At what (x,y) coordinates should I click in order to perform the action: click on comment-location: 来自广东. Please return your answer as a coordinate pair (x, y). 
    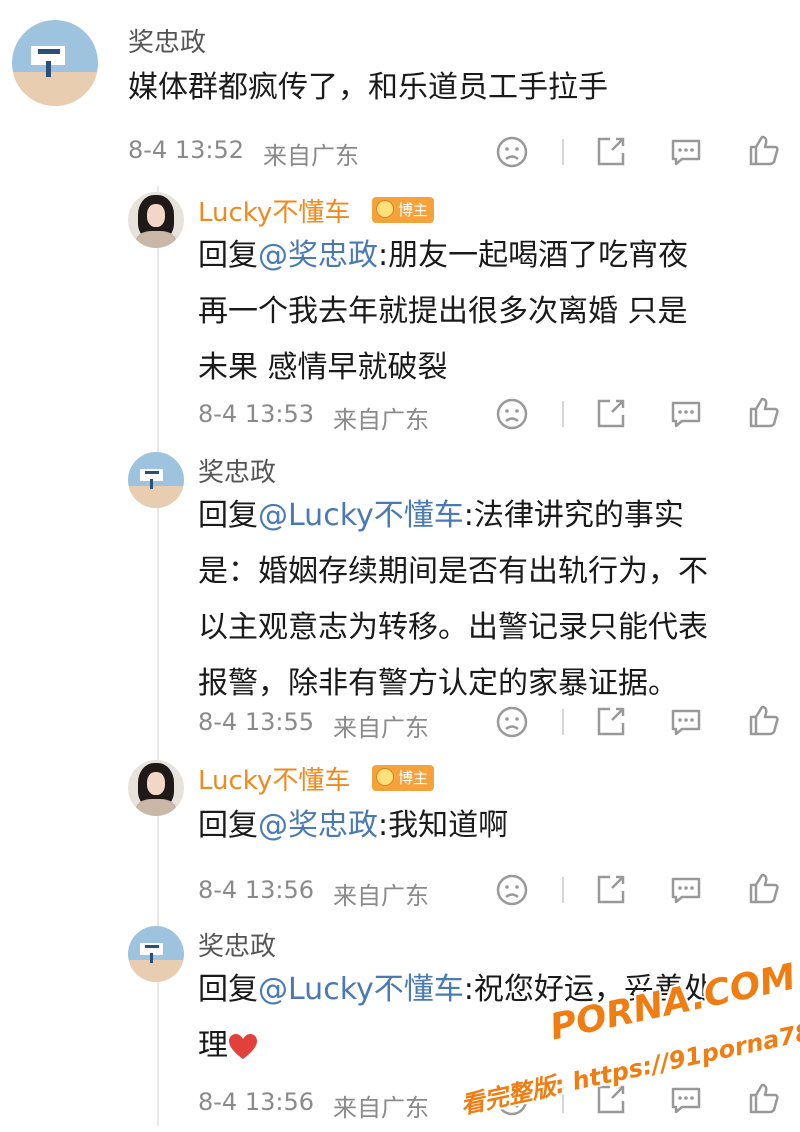
    Looking at the image, I should click on (311, 156).